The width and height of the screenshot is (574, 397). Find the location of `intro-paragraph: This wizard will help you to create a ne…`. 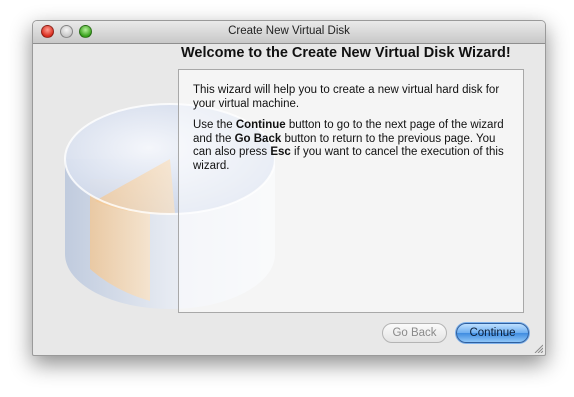

intro-paragraph: This wizard will help you to create a ne… is located at coordinates (346, 97).